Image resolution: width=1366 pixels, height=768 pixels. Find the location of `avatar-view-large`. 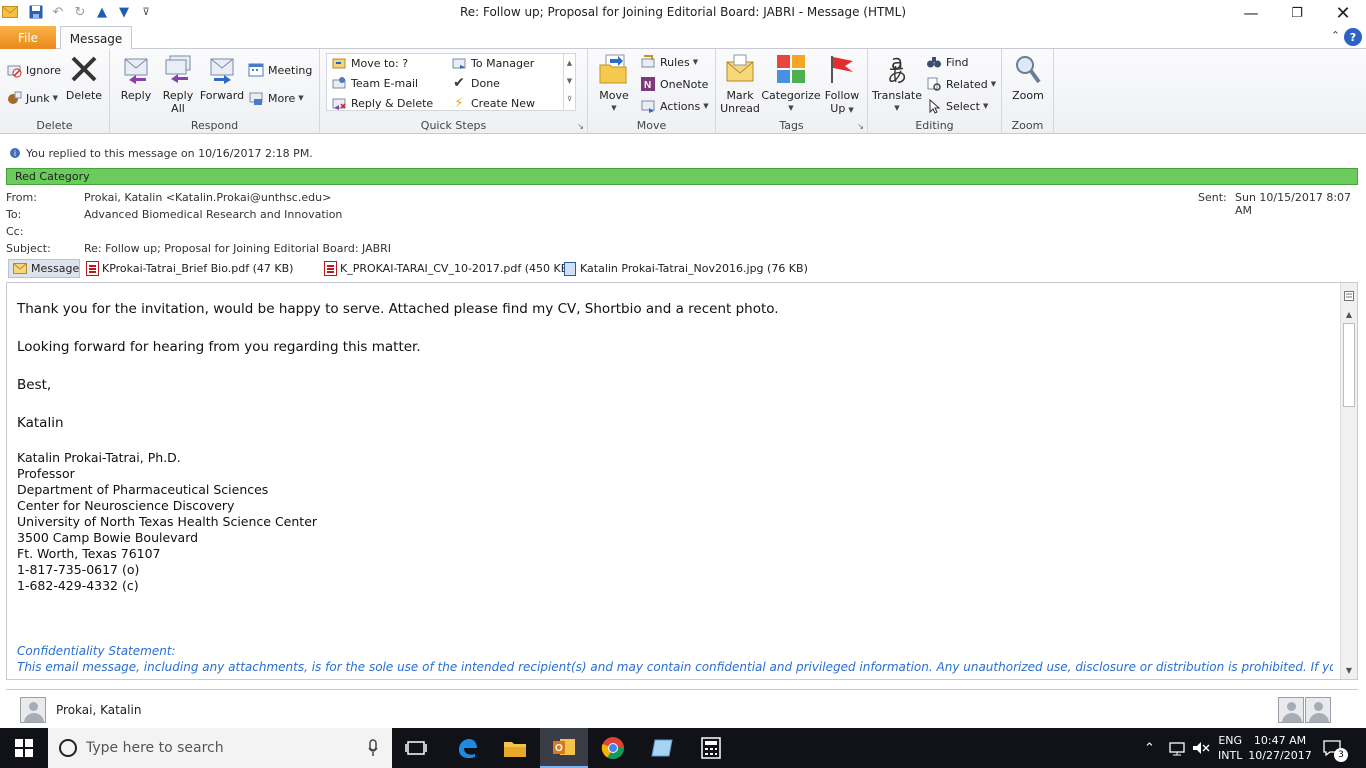

avatar-view-large is located at coordinates (1318, 710).